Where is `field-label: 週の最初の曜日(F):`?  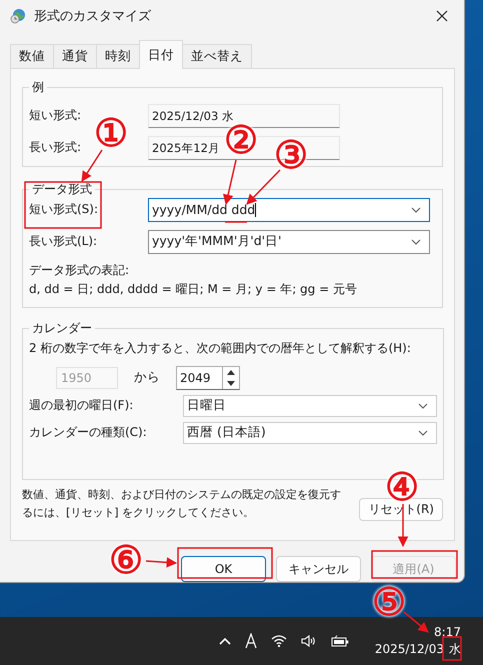
field-label: 週の最初の曜日(F): is located at coordinates (81, 405).